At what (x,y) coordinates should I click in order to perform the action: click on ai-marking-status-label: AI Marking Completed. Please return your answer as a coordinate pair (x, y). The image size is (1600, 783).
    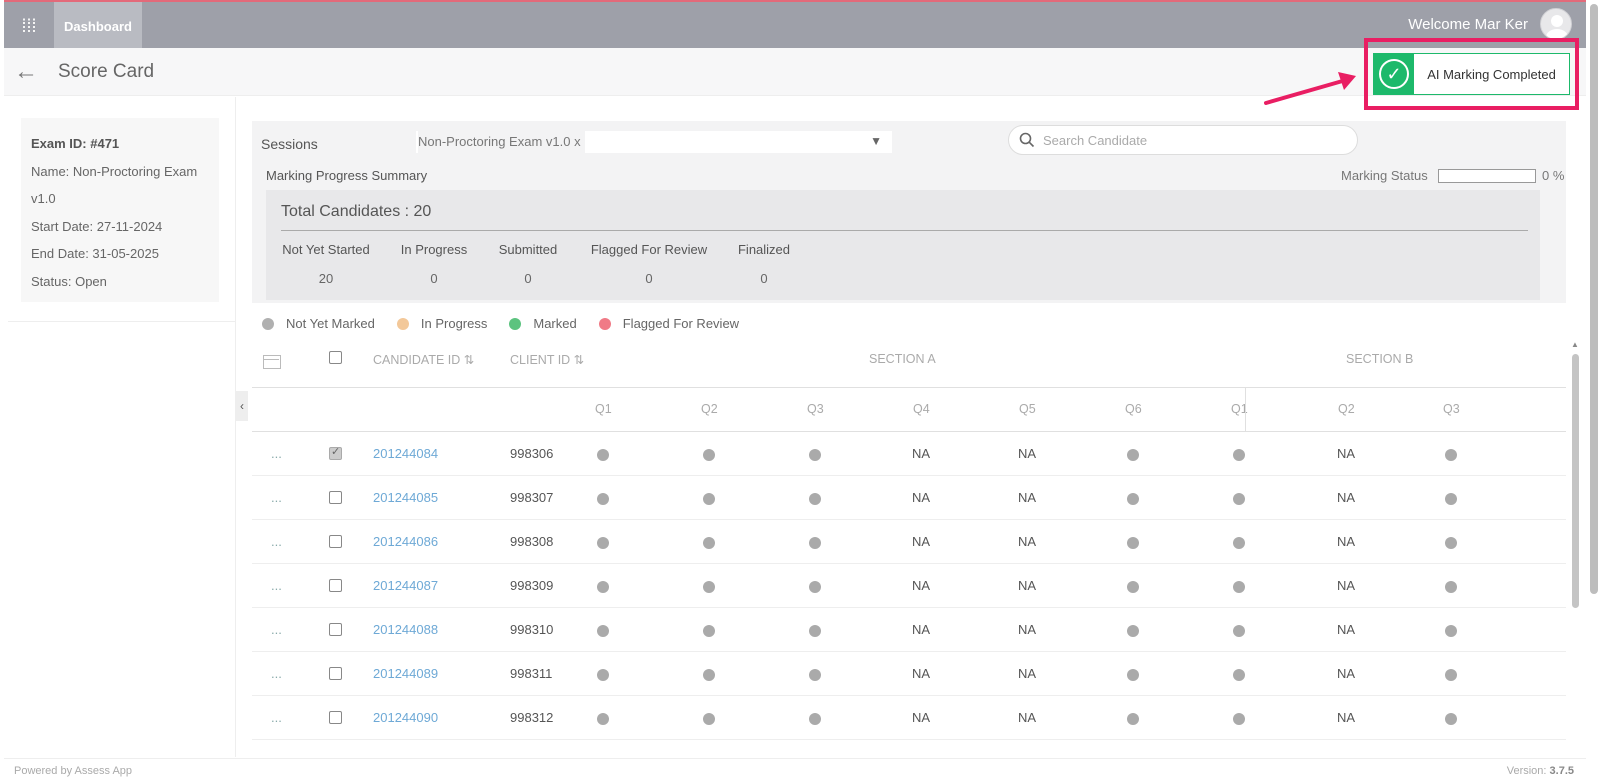
    Looking at the image, I should click on (1491, 74).